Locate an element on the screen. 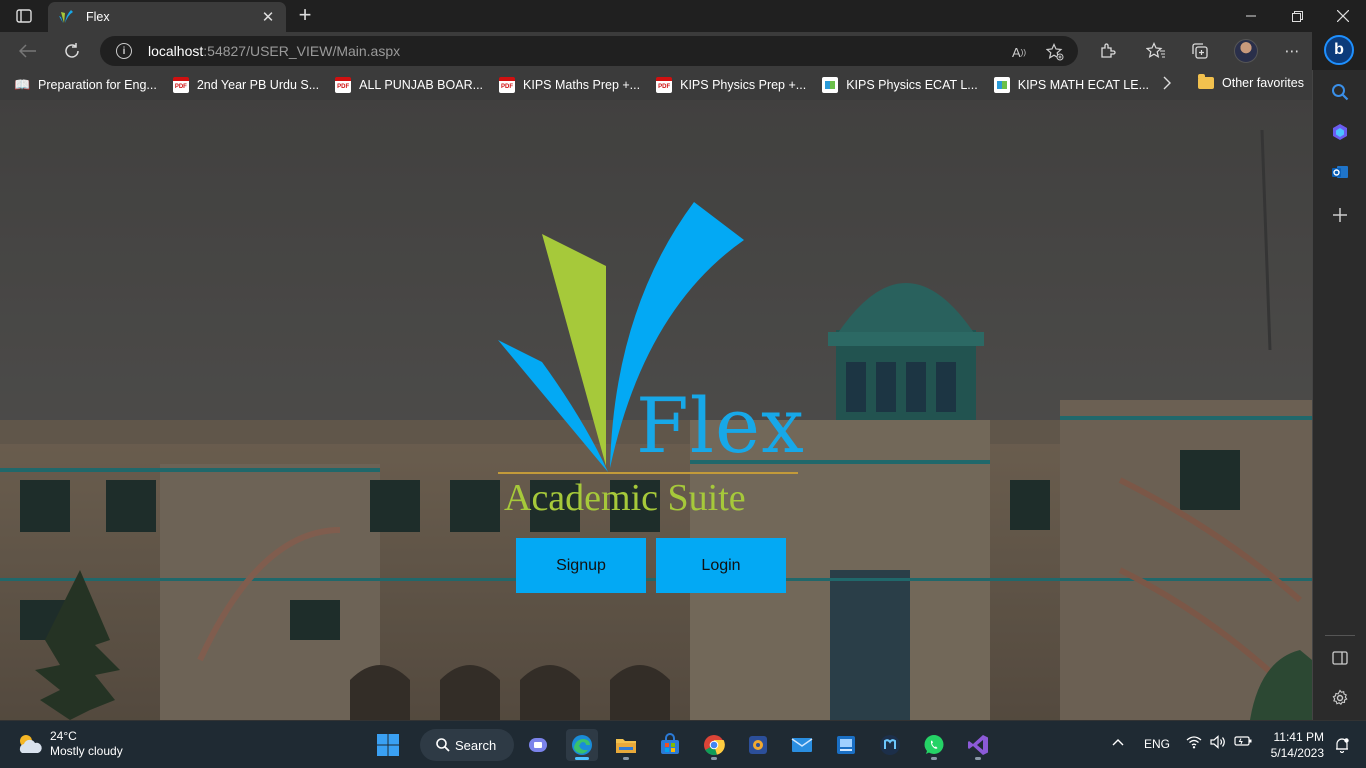 The height and width of the screenshot is (768, 1366). copilot-icon is located at coordinates (1340, 132).